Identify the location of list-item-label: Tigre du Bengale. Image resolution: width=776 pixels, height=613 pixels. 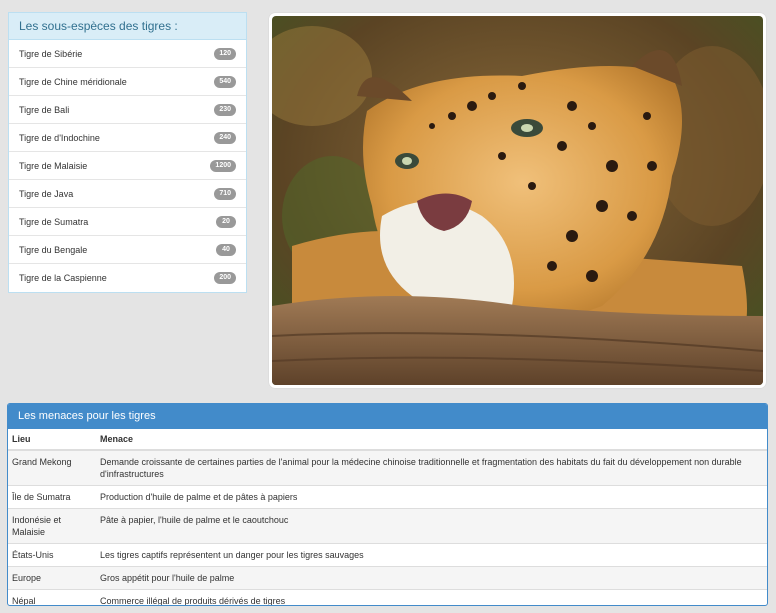
(53, 249).